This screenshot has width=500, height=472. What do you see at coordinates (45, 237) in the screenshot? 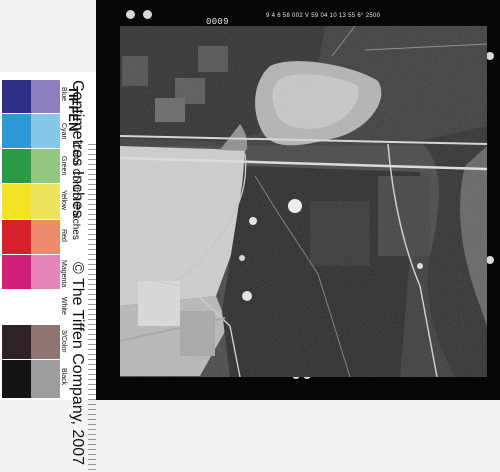
I see `red-tint-patch` at bounding box center [45, 237].